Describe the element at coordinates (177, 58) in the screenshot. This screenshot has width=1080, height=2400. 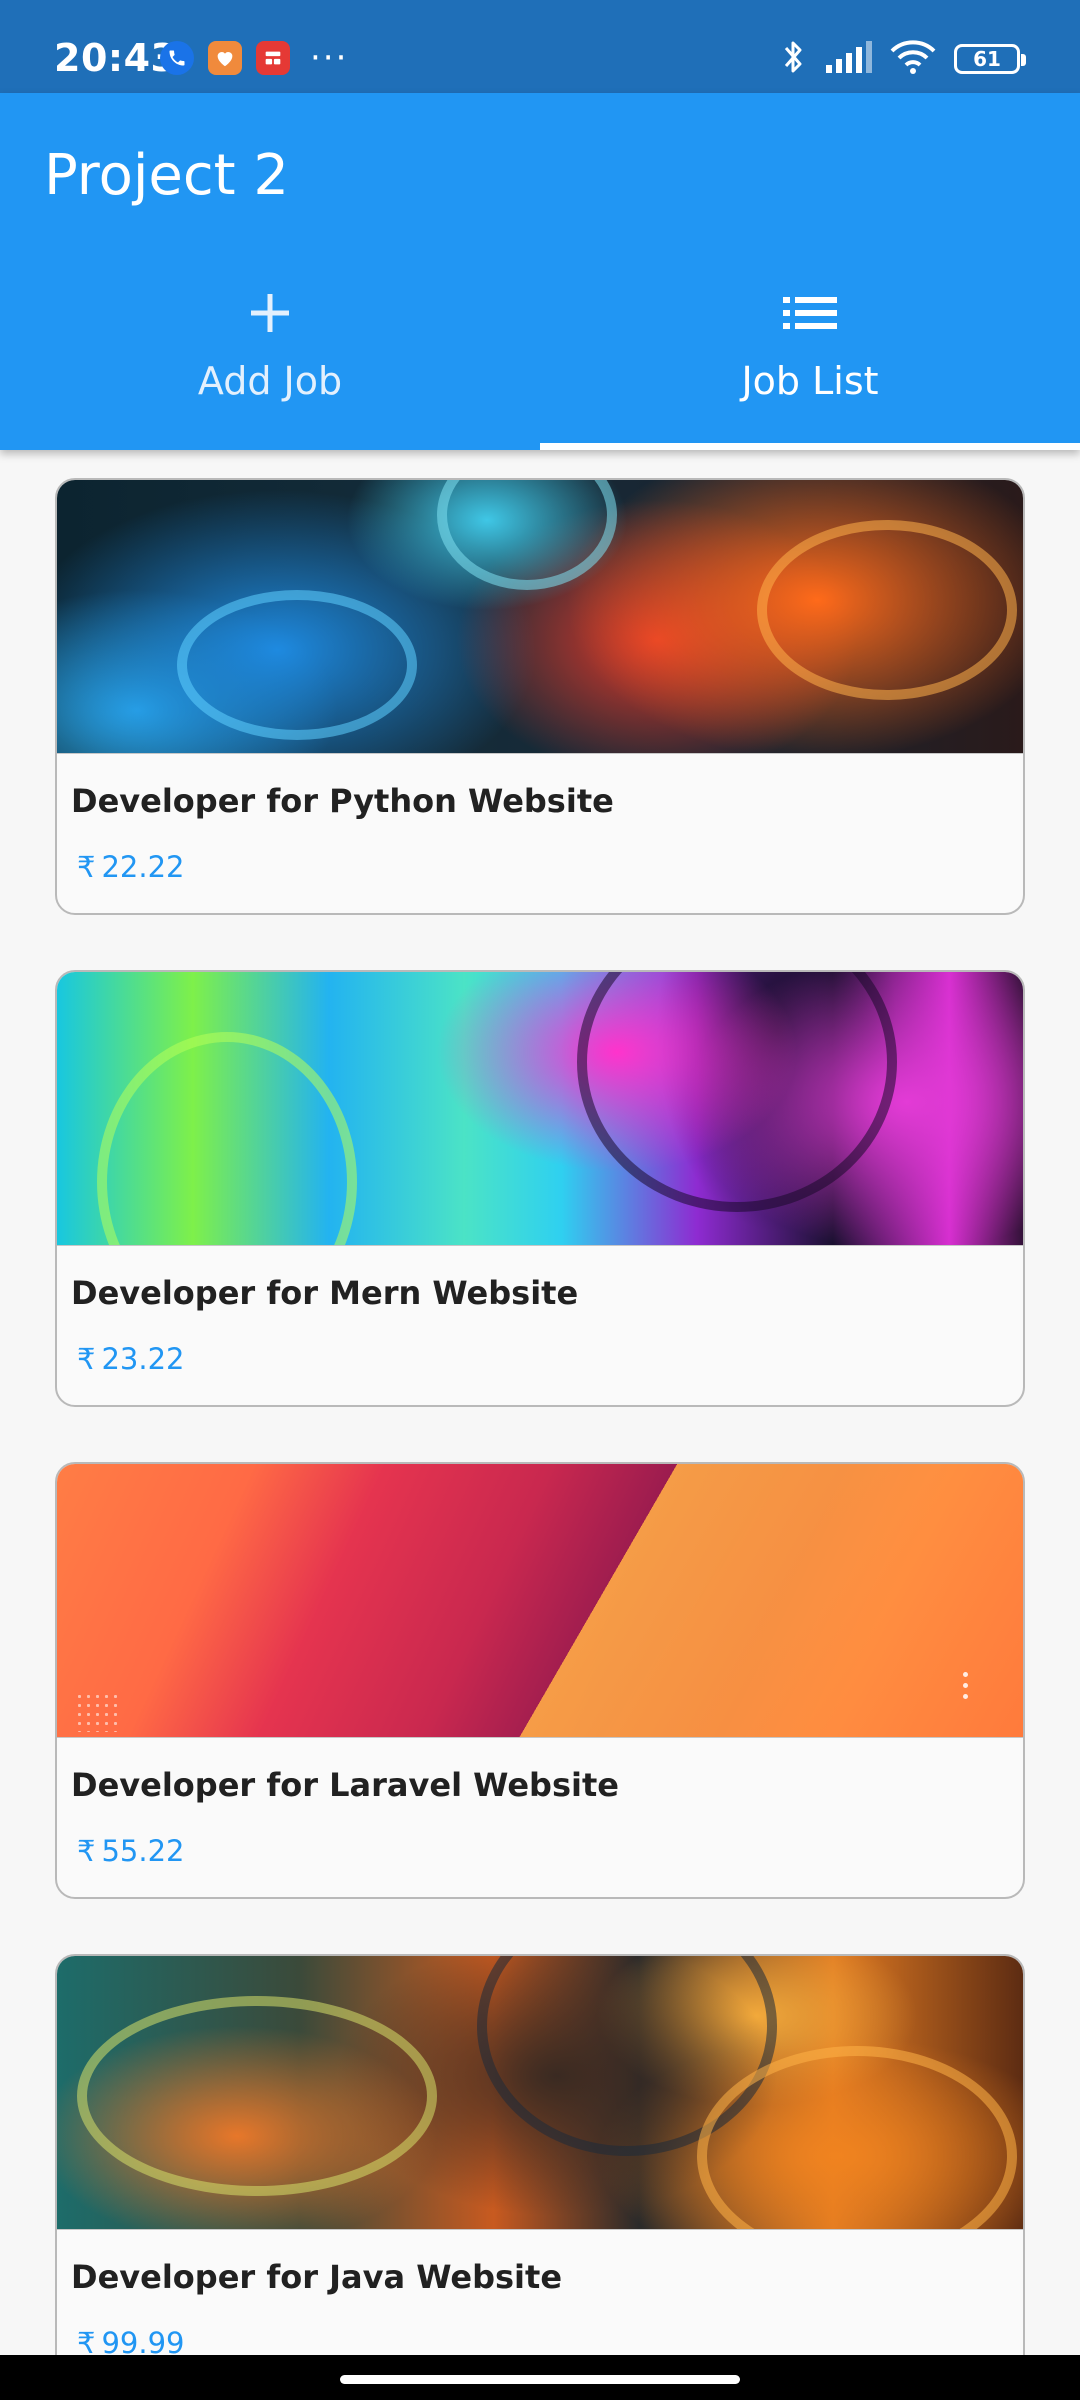
I see `phone-icon` at that location.